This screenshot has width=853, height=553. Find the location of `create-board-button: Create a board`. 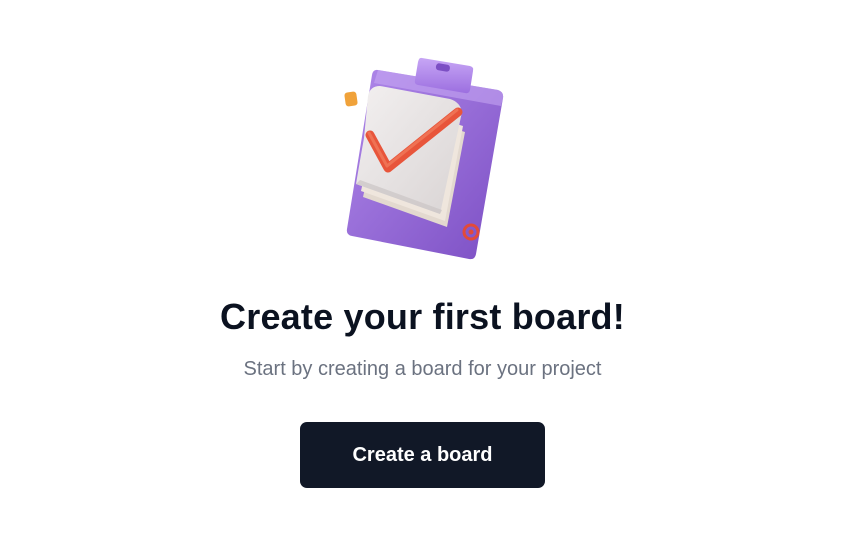

create-board-button: Create a board is located at coordinates (422, 455).